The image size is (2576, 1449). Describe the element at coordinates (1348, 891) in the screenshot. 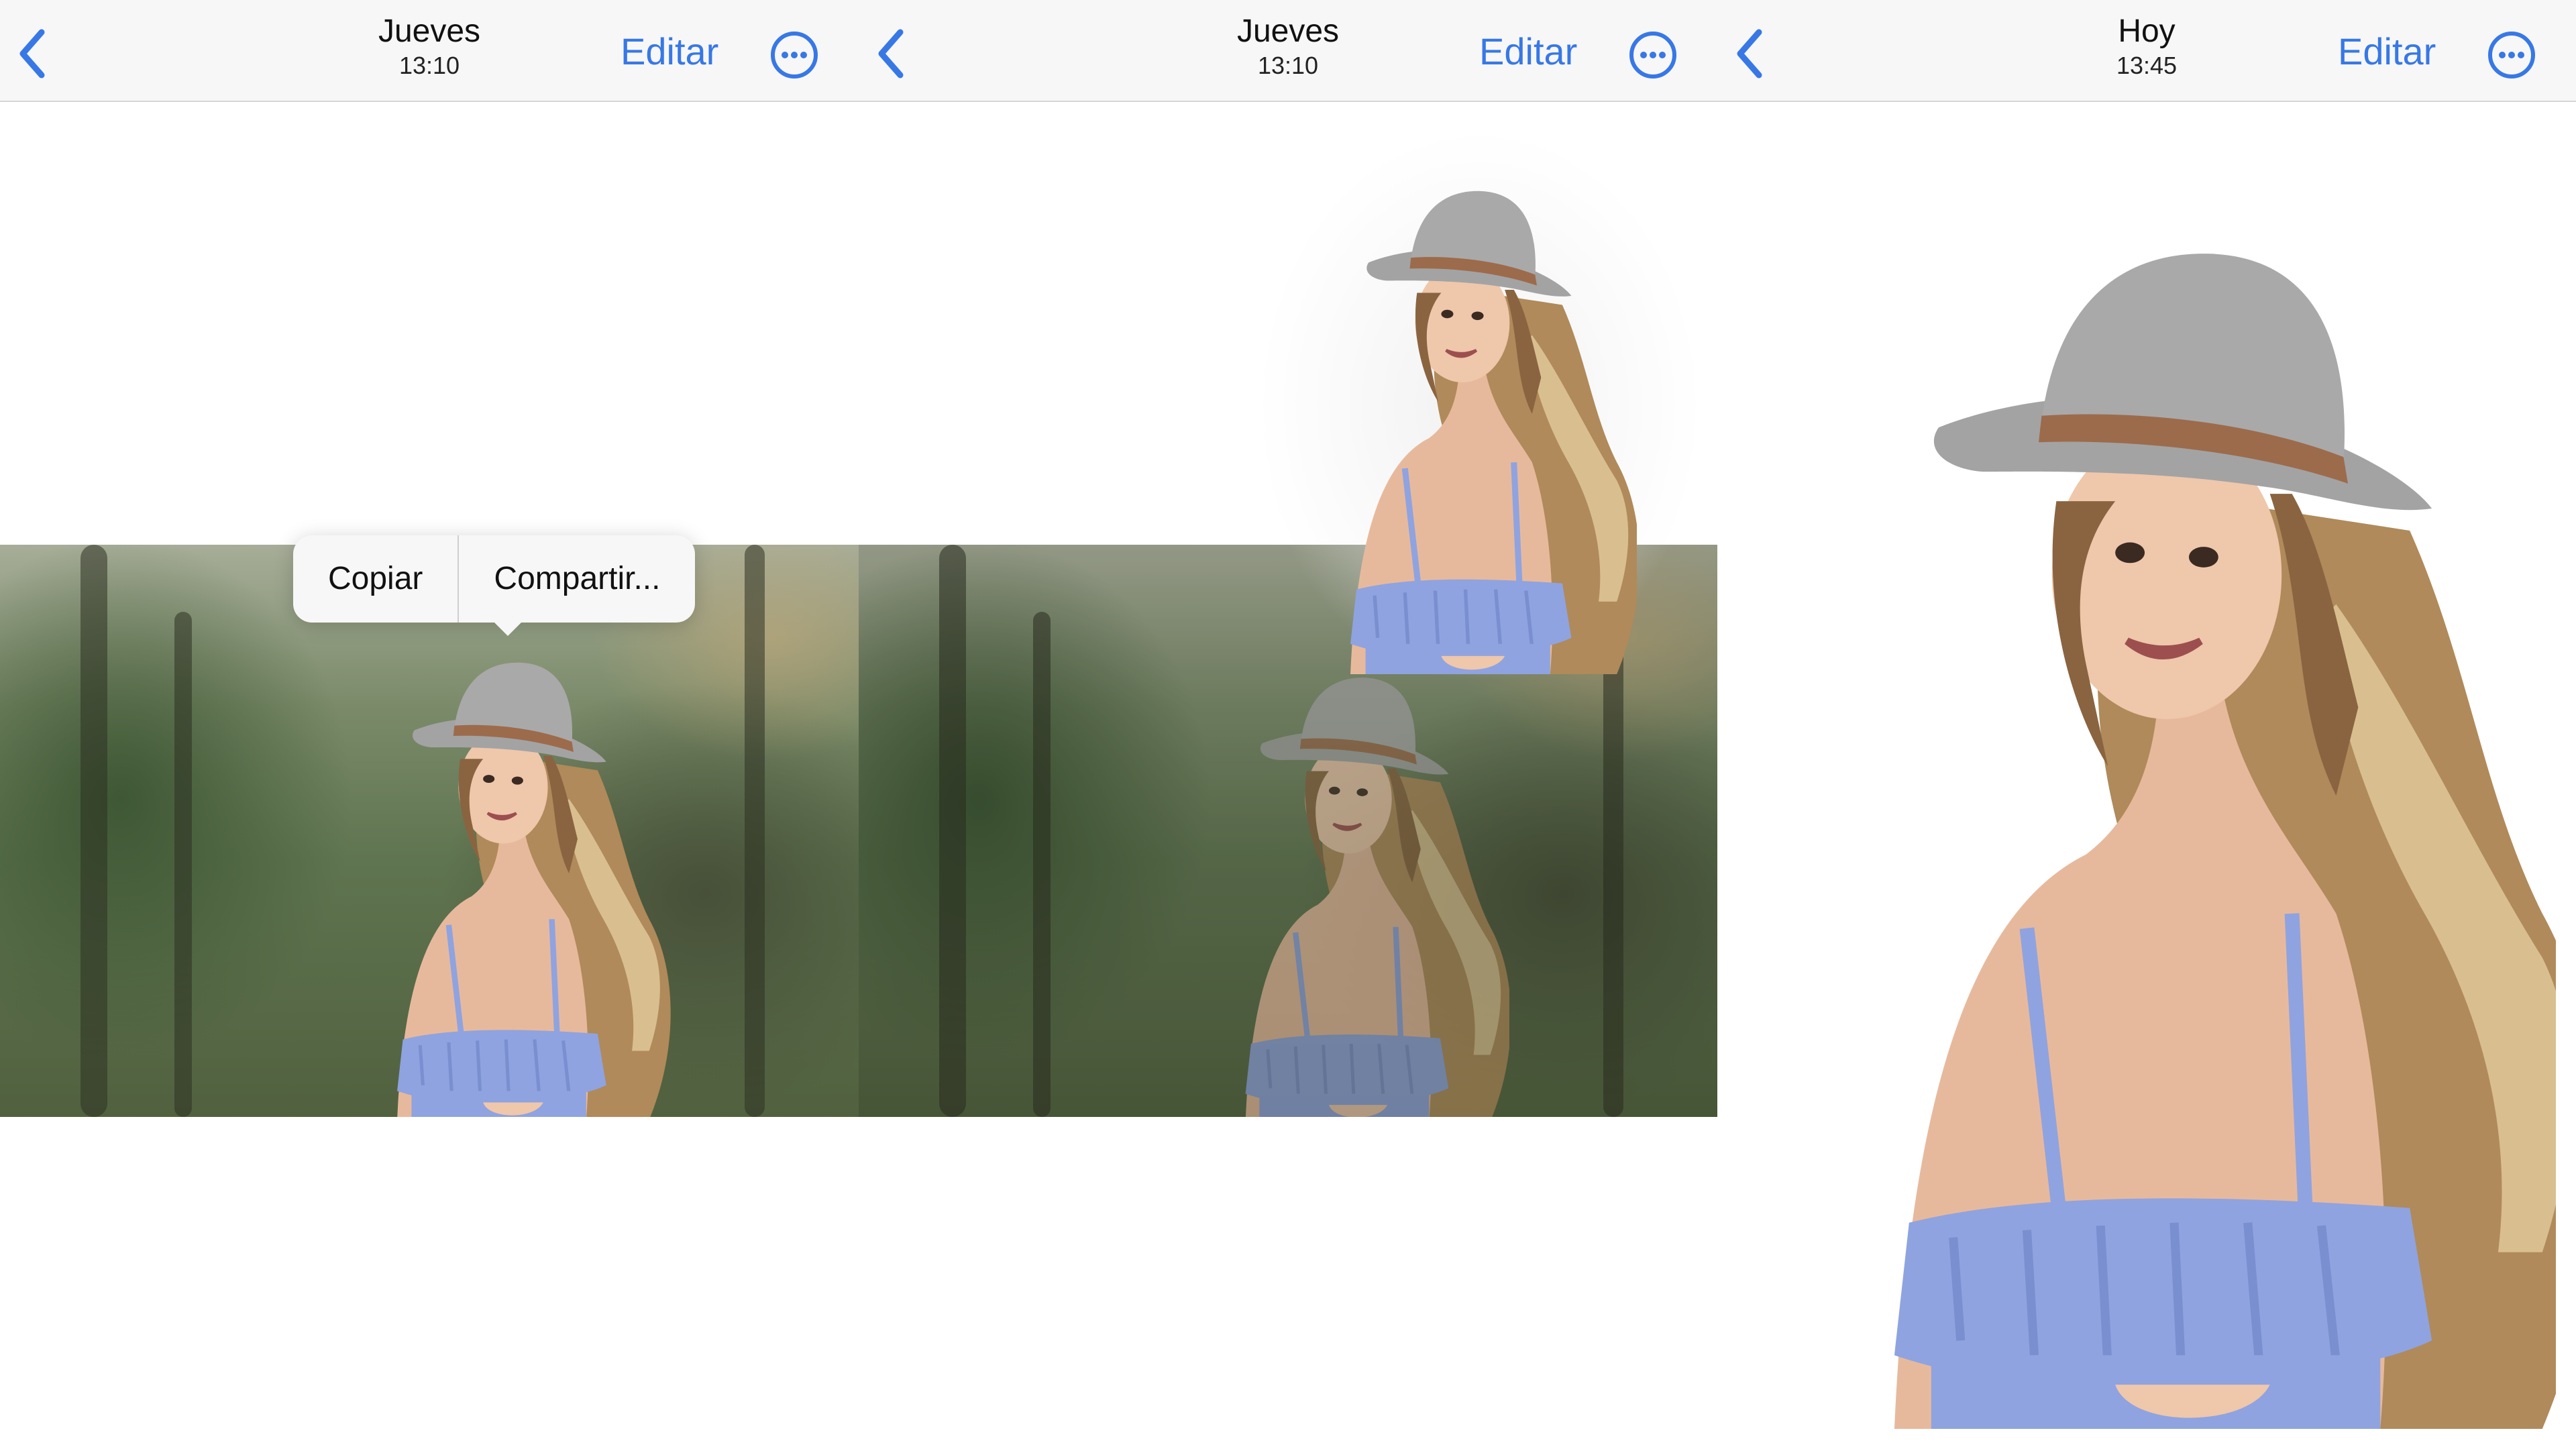

I see `subject-woman-shadow` at that location.